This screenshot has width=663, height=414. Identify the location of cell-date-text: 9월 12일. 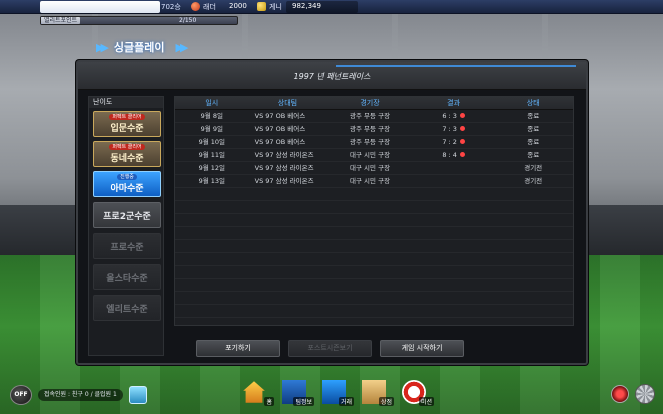
(212, 168).